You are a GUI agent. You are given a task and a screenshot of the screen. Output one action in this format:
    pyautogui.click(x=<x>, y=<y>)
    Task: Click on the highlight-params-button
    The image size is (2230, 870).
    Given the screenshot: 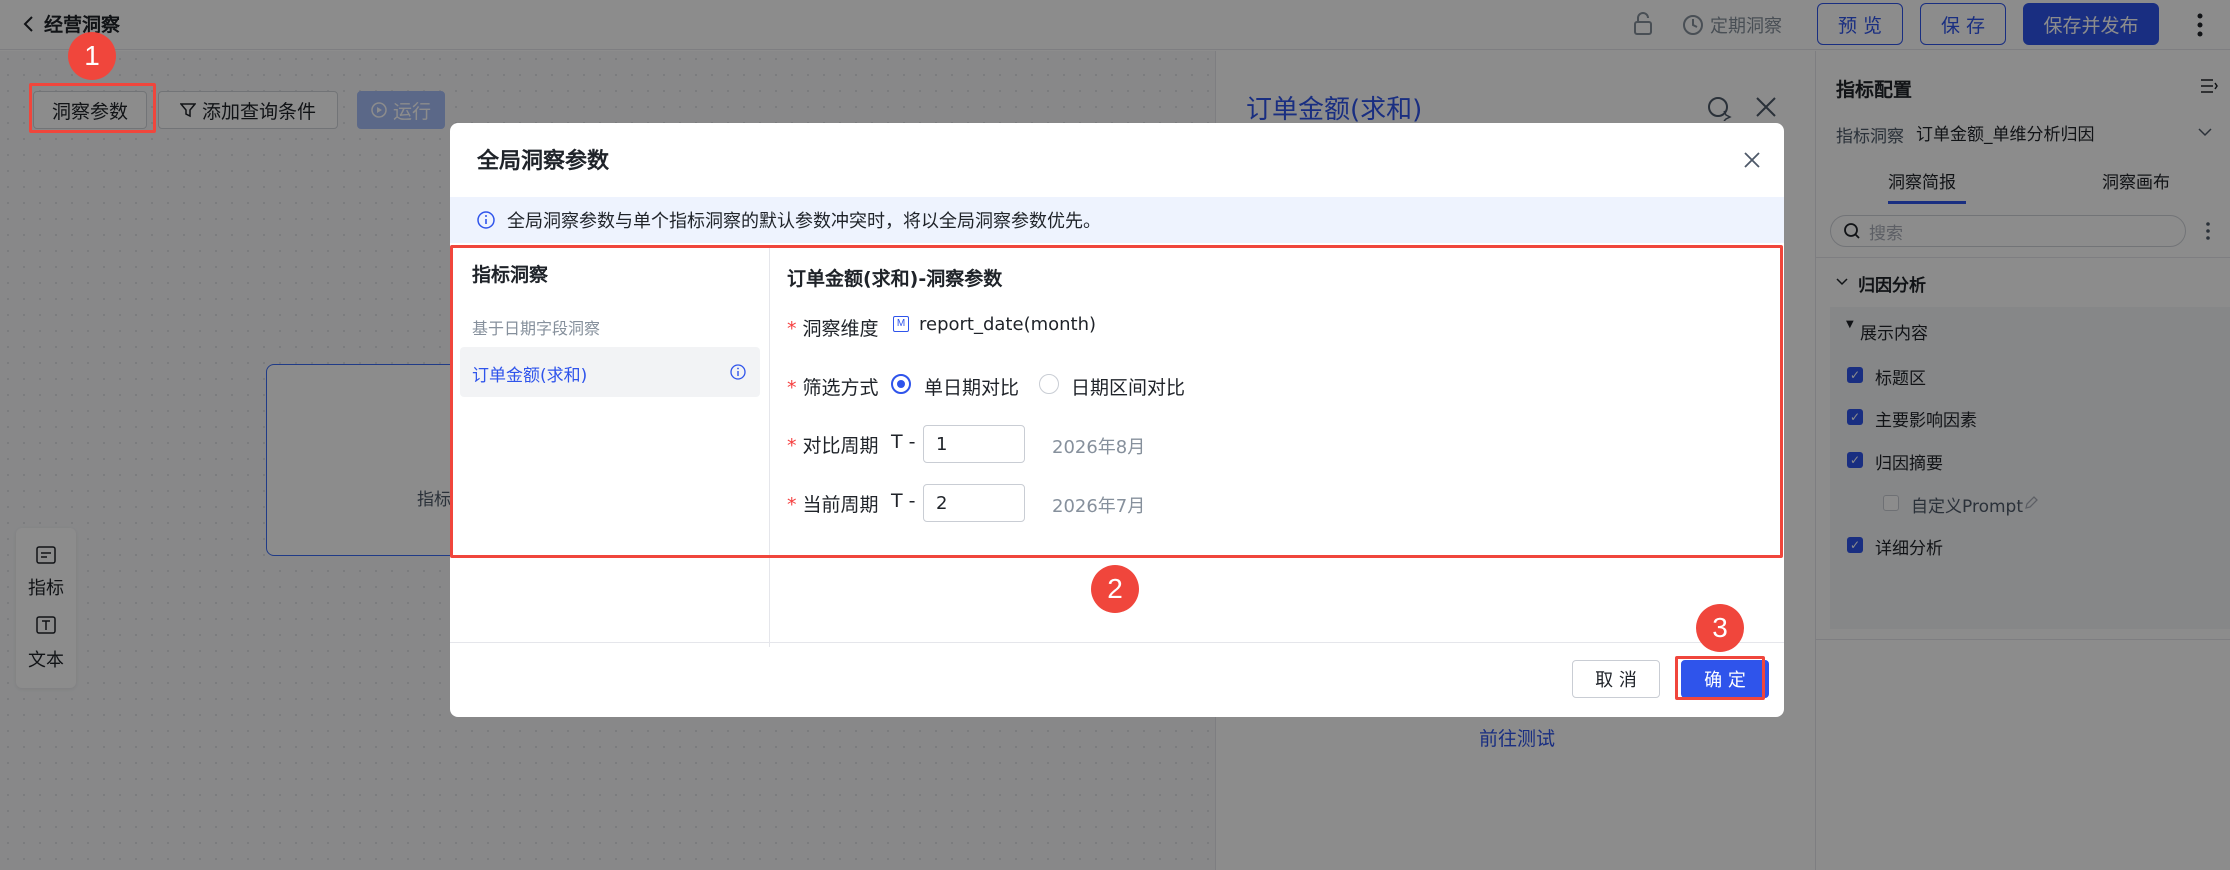 What is the action you would take?
    pyautogui.click(x=92, y=108)
    